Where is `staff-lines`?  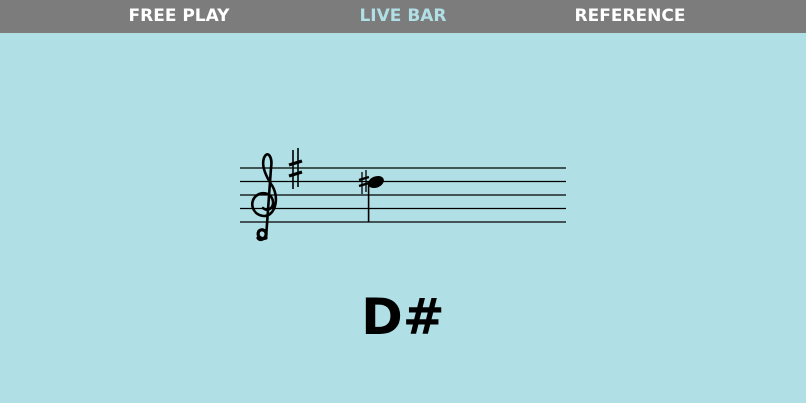 staff-lines is located at coordinates (403, 195).